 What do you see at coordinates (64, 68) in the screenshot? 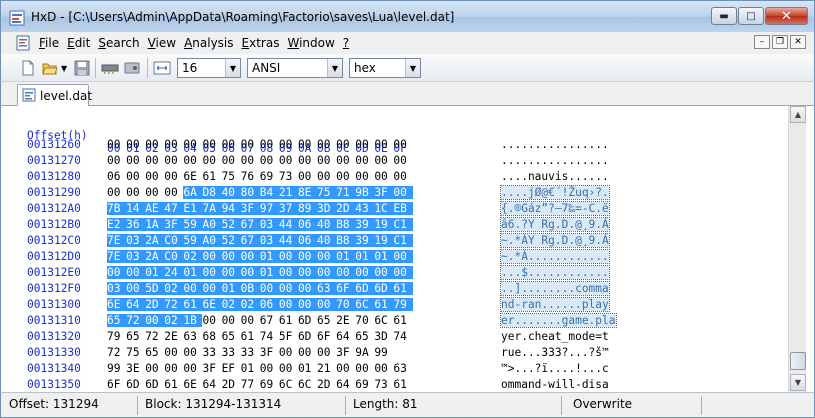
I see `open-dropdown-arrow: ▼` at bounding box center [64, 68].